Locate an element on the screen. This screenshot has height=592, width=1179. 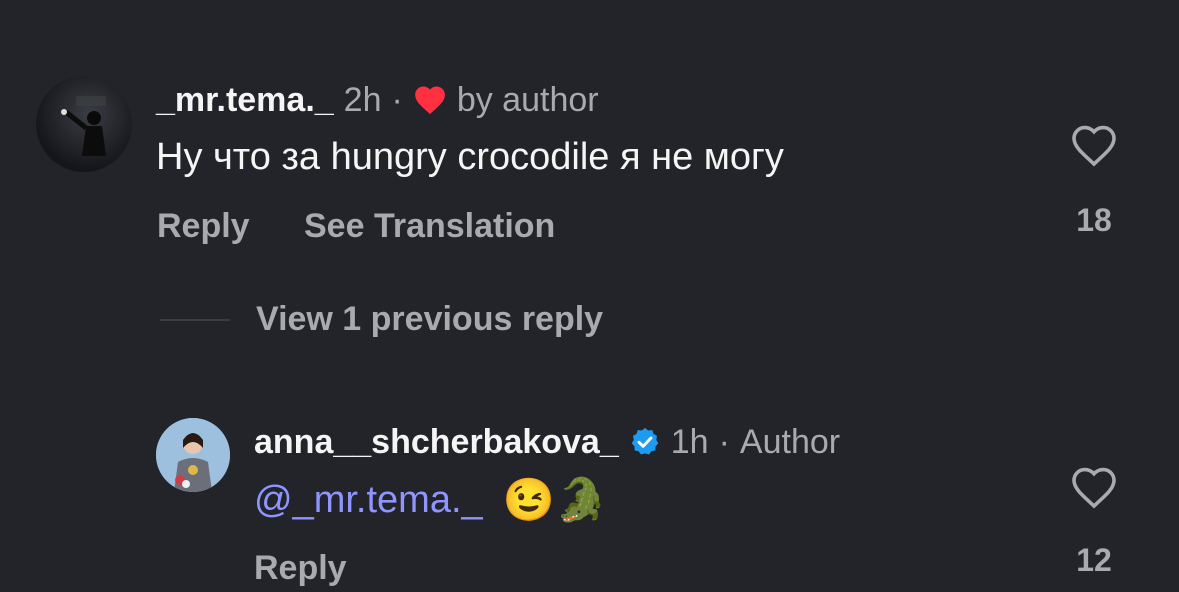
author-label: Author is located at coordinates (790, 441).